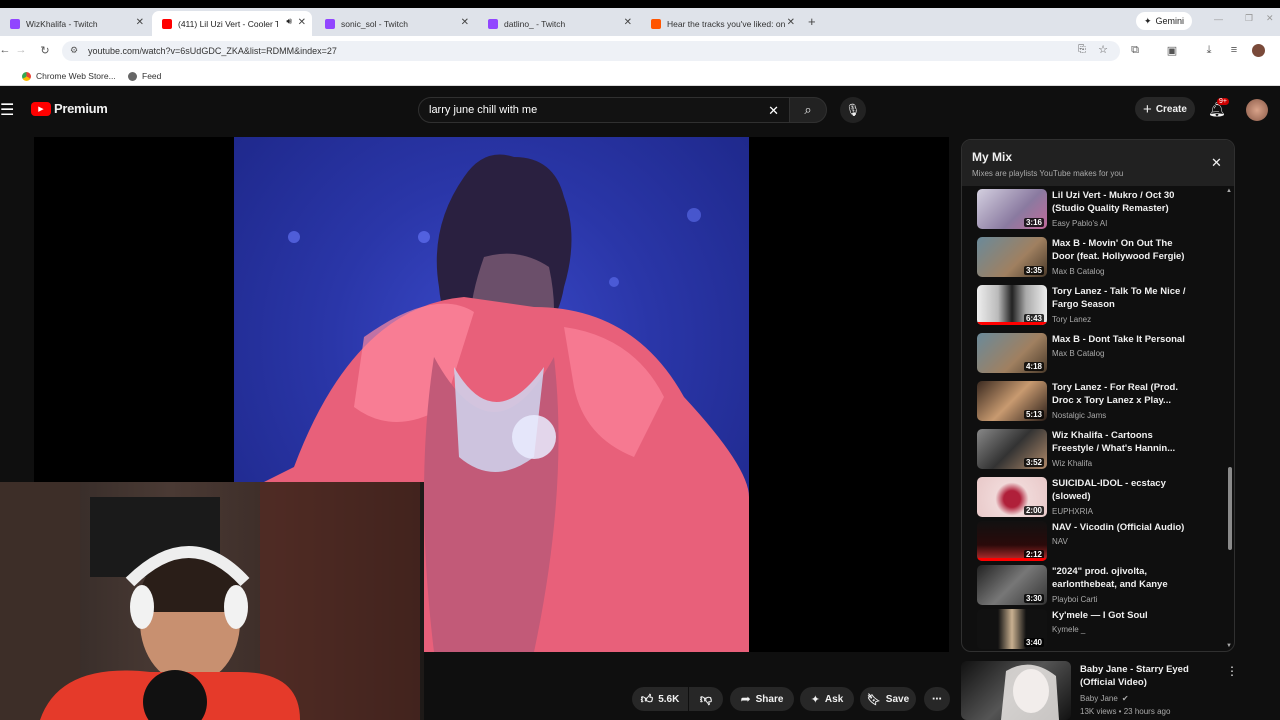  I want to click on forward-icon: →, so click(21, 50).